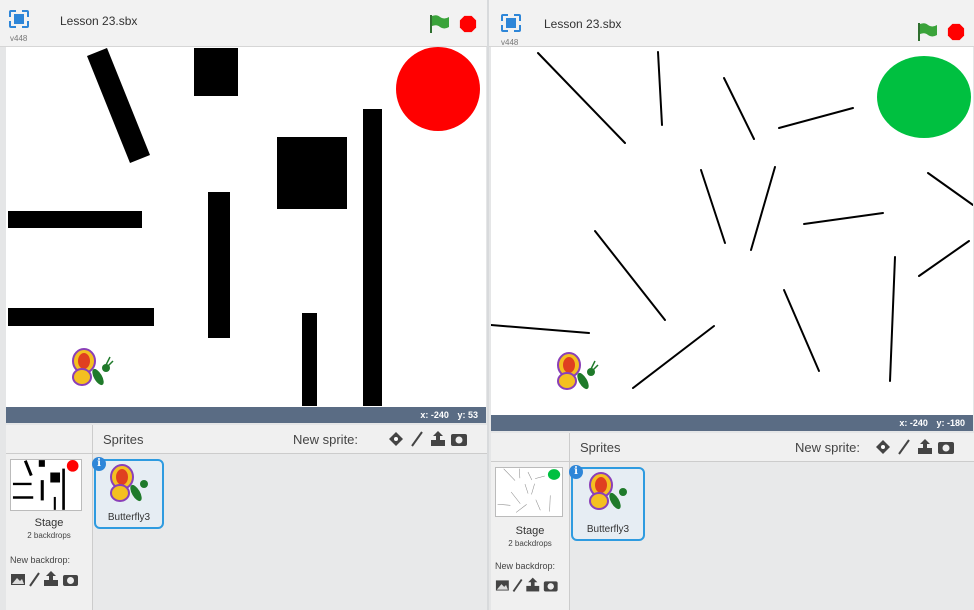  I want to click on mouse-coordinates: x: -240 y: -180, so click(732, 423).